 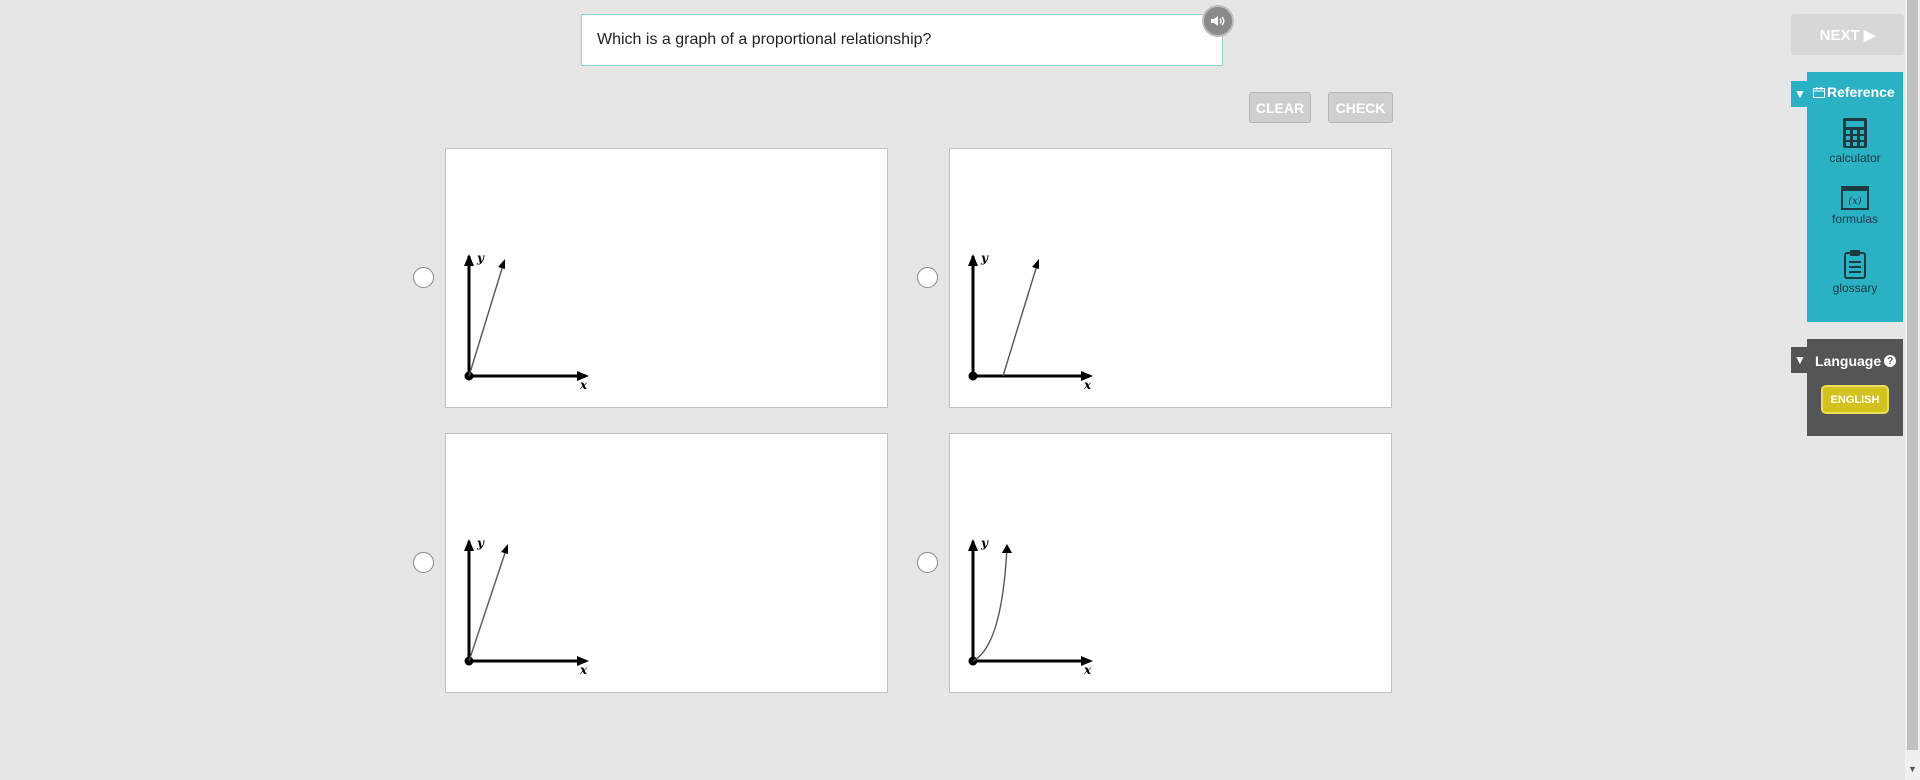 What do you see at coordinates (1800, 94) in the screenshot?
I see `reference-collapse-toggle: ▼` at bounding box center [1800, 94].